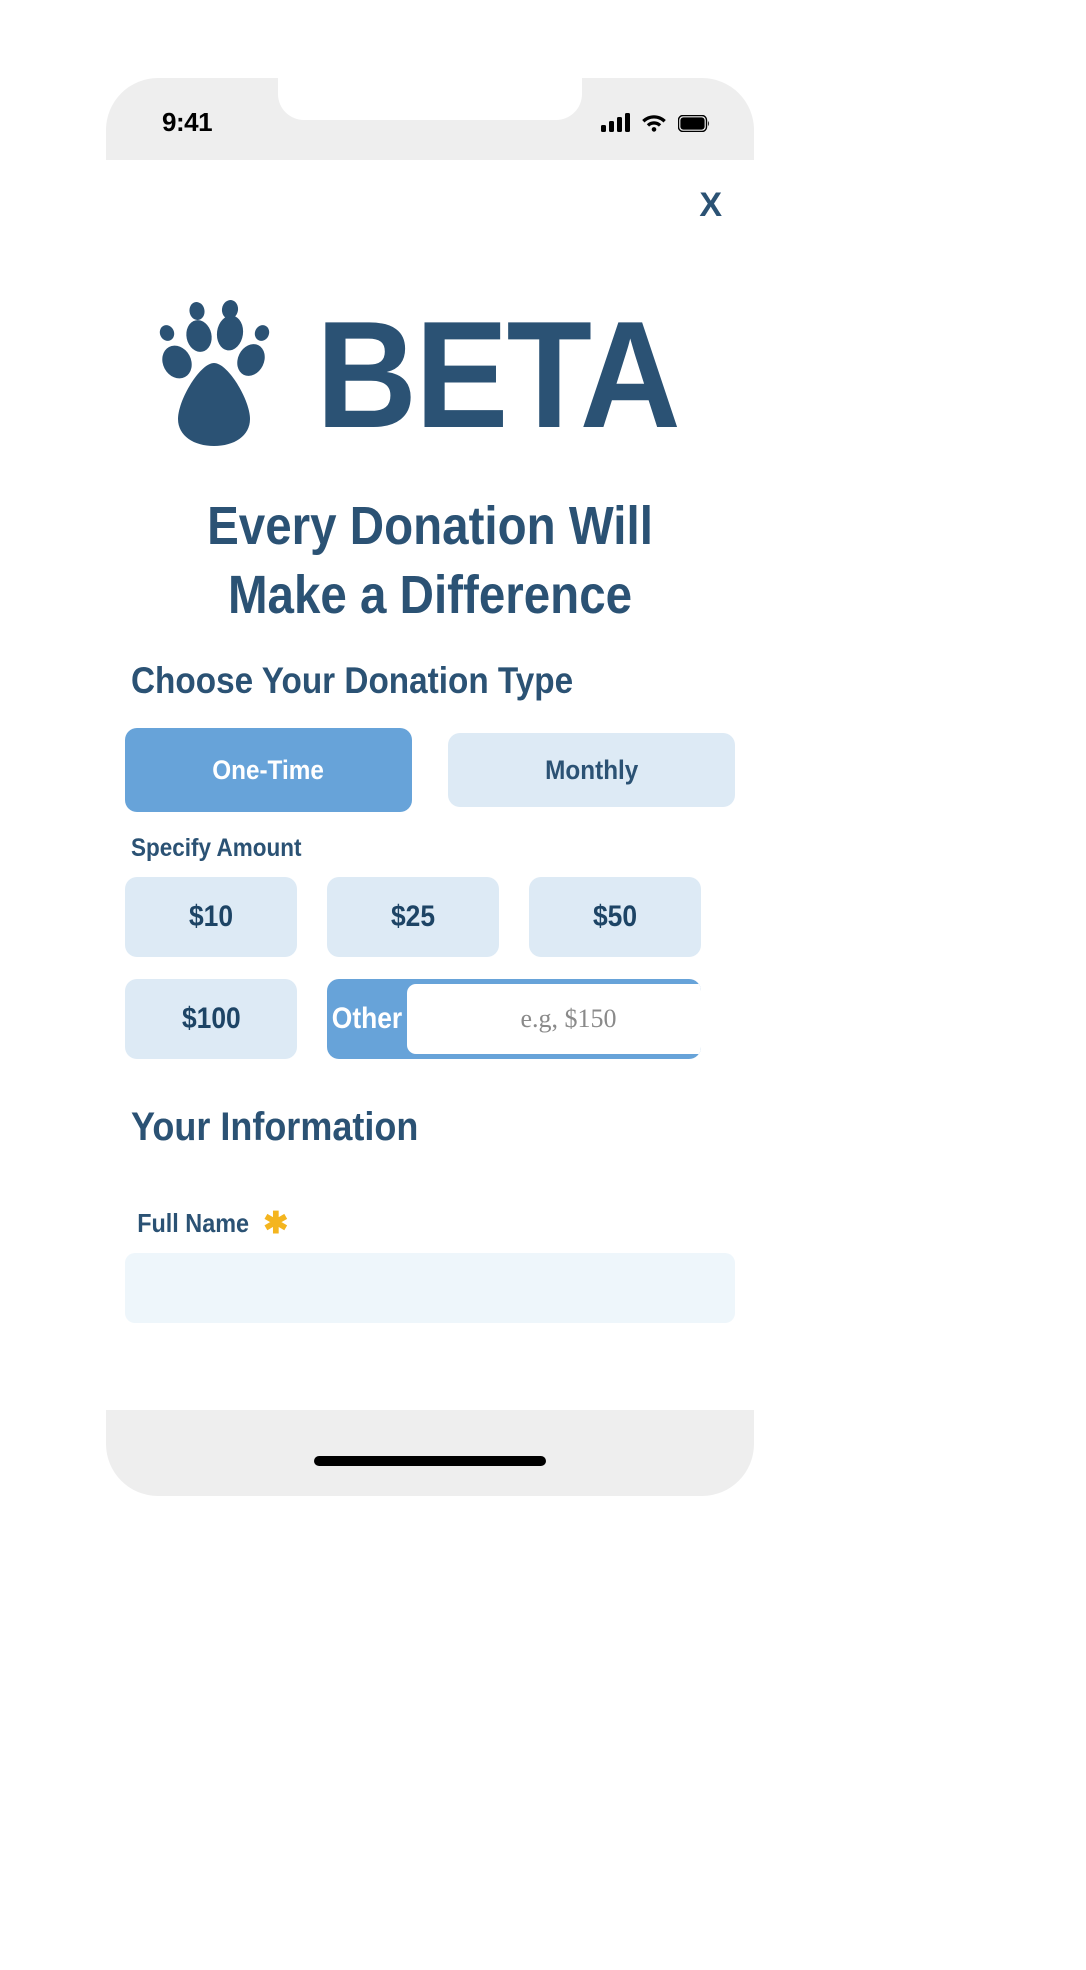  I want to click on donation-type-one-time-button: One-Time, so click(268, 770).